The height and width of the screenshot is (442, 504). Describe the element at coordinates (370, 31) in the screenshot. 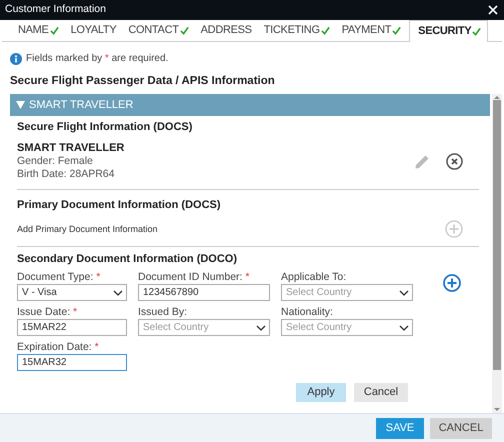

I see `tab: PAYMENT` at that location.